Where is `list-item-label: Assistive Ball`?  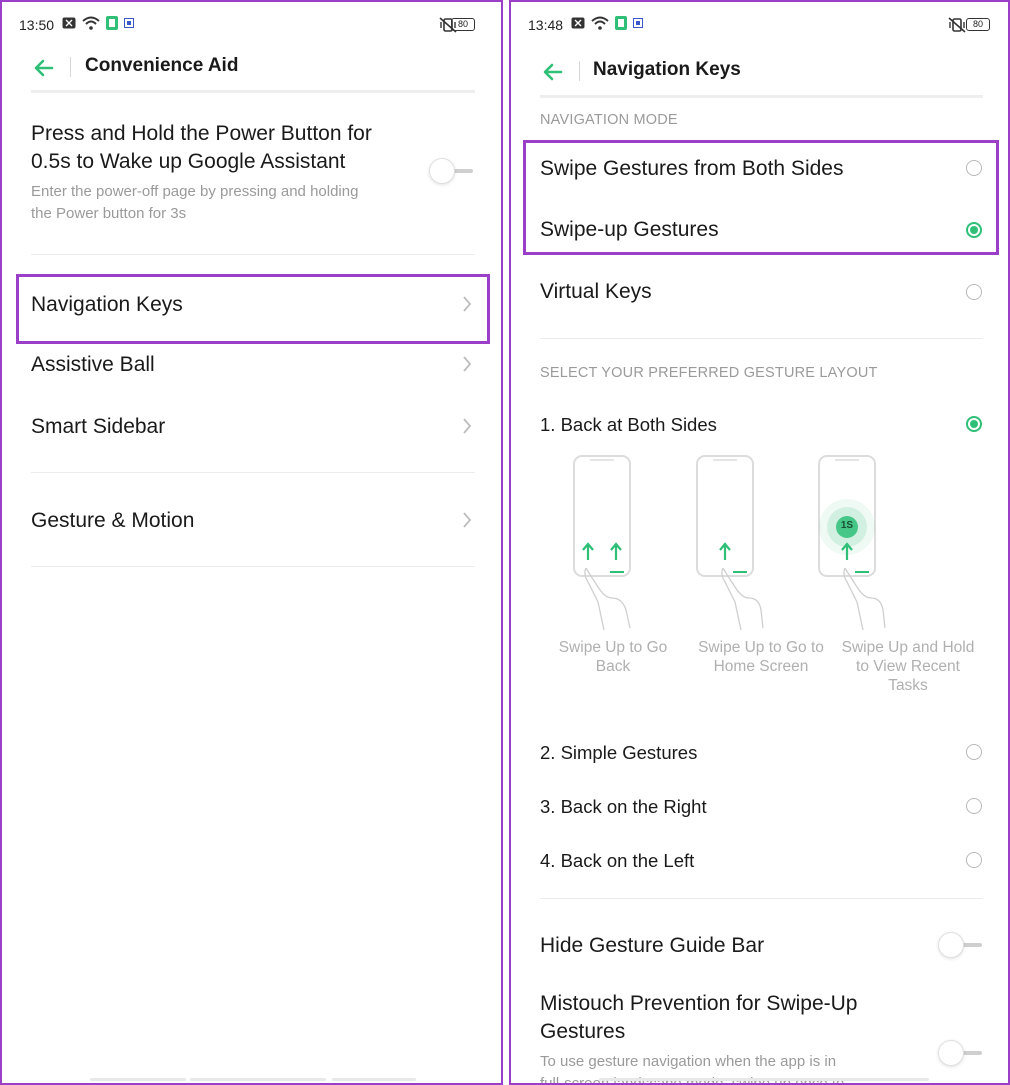
list-item-label: Assistive Ball is located at coordinates (93, 364).